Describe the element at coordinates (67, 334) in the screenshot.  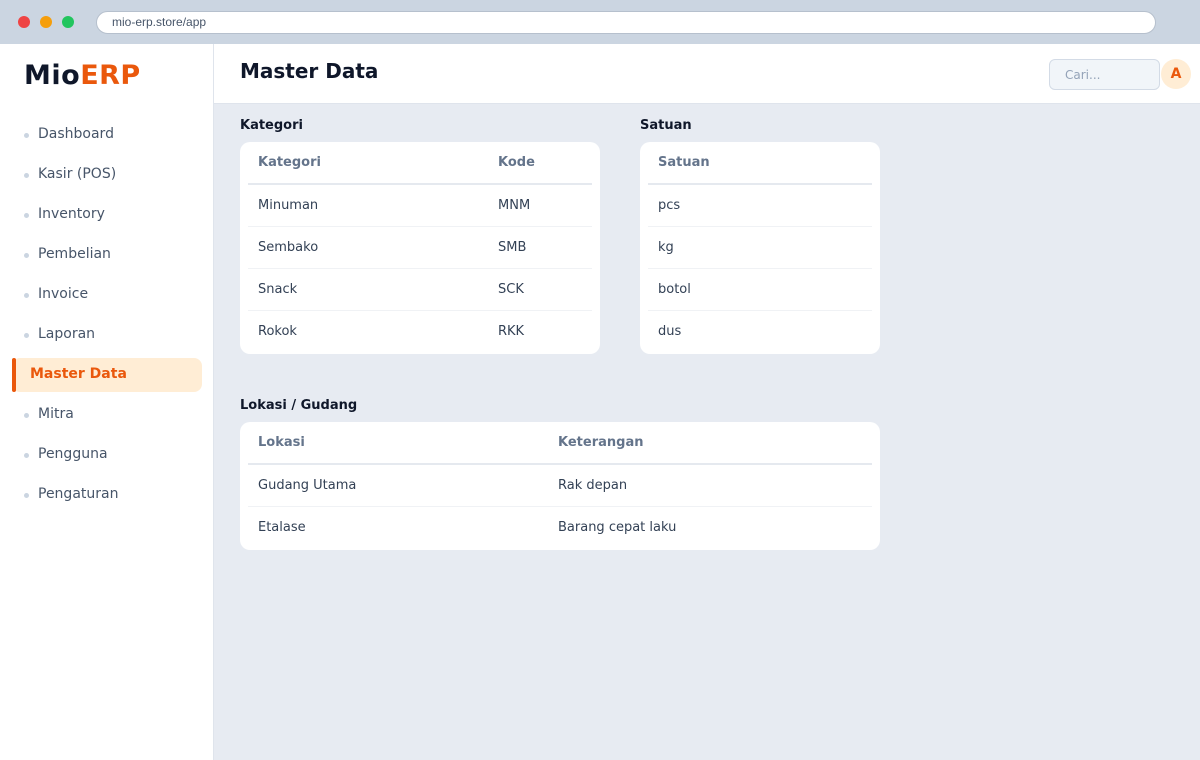
I see `sidebar-item-label: Laporan` at that location.